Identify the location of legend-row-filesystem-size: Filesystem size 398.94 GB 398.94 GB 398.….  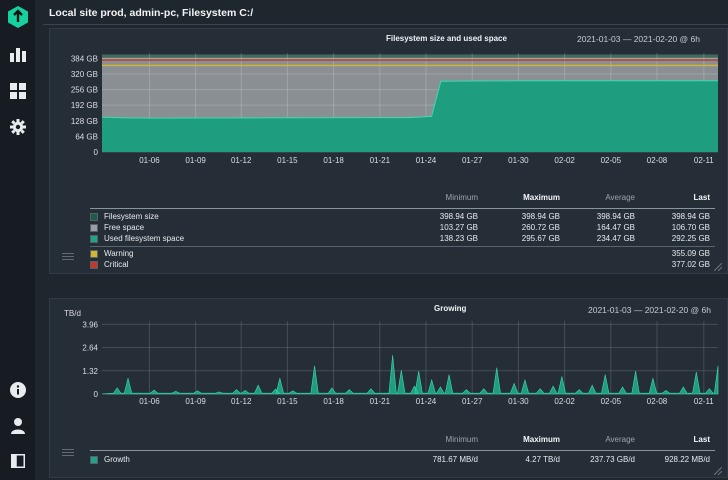
(402, 217).